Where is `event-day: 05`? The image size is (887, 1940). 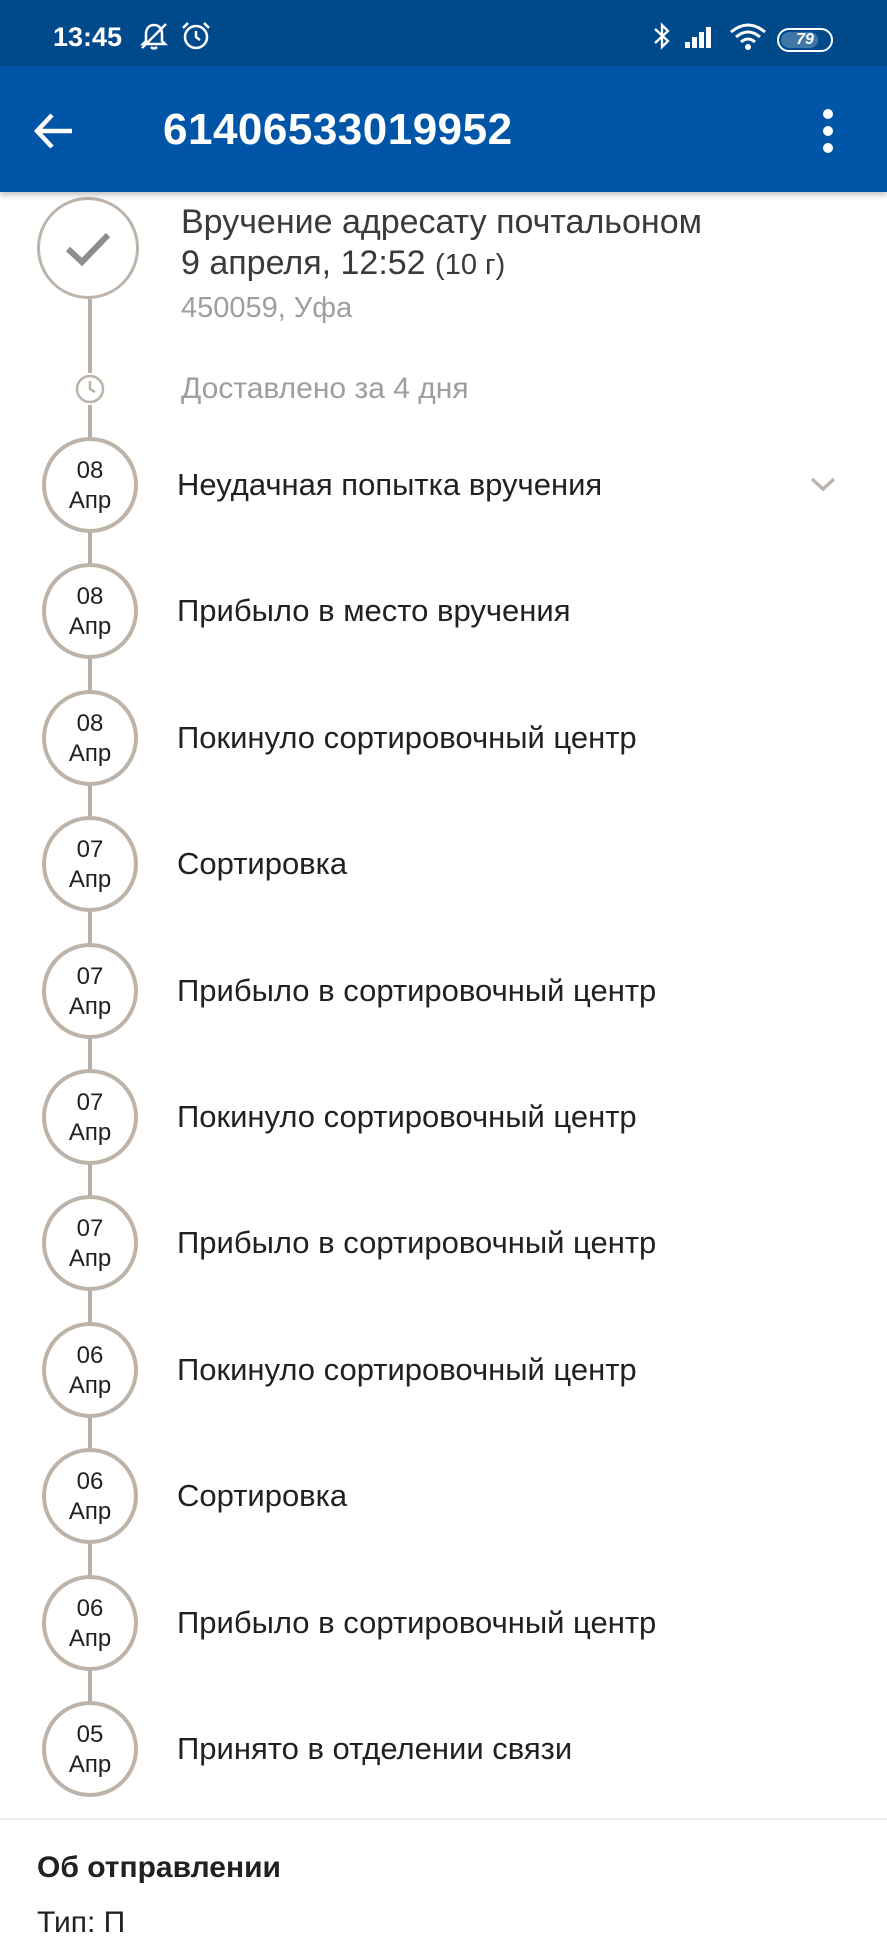
event-day: 05 is located at coordinates (90, 1734).